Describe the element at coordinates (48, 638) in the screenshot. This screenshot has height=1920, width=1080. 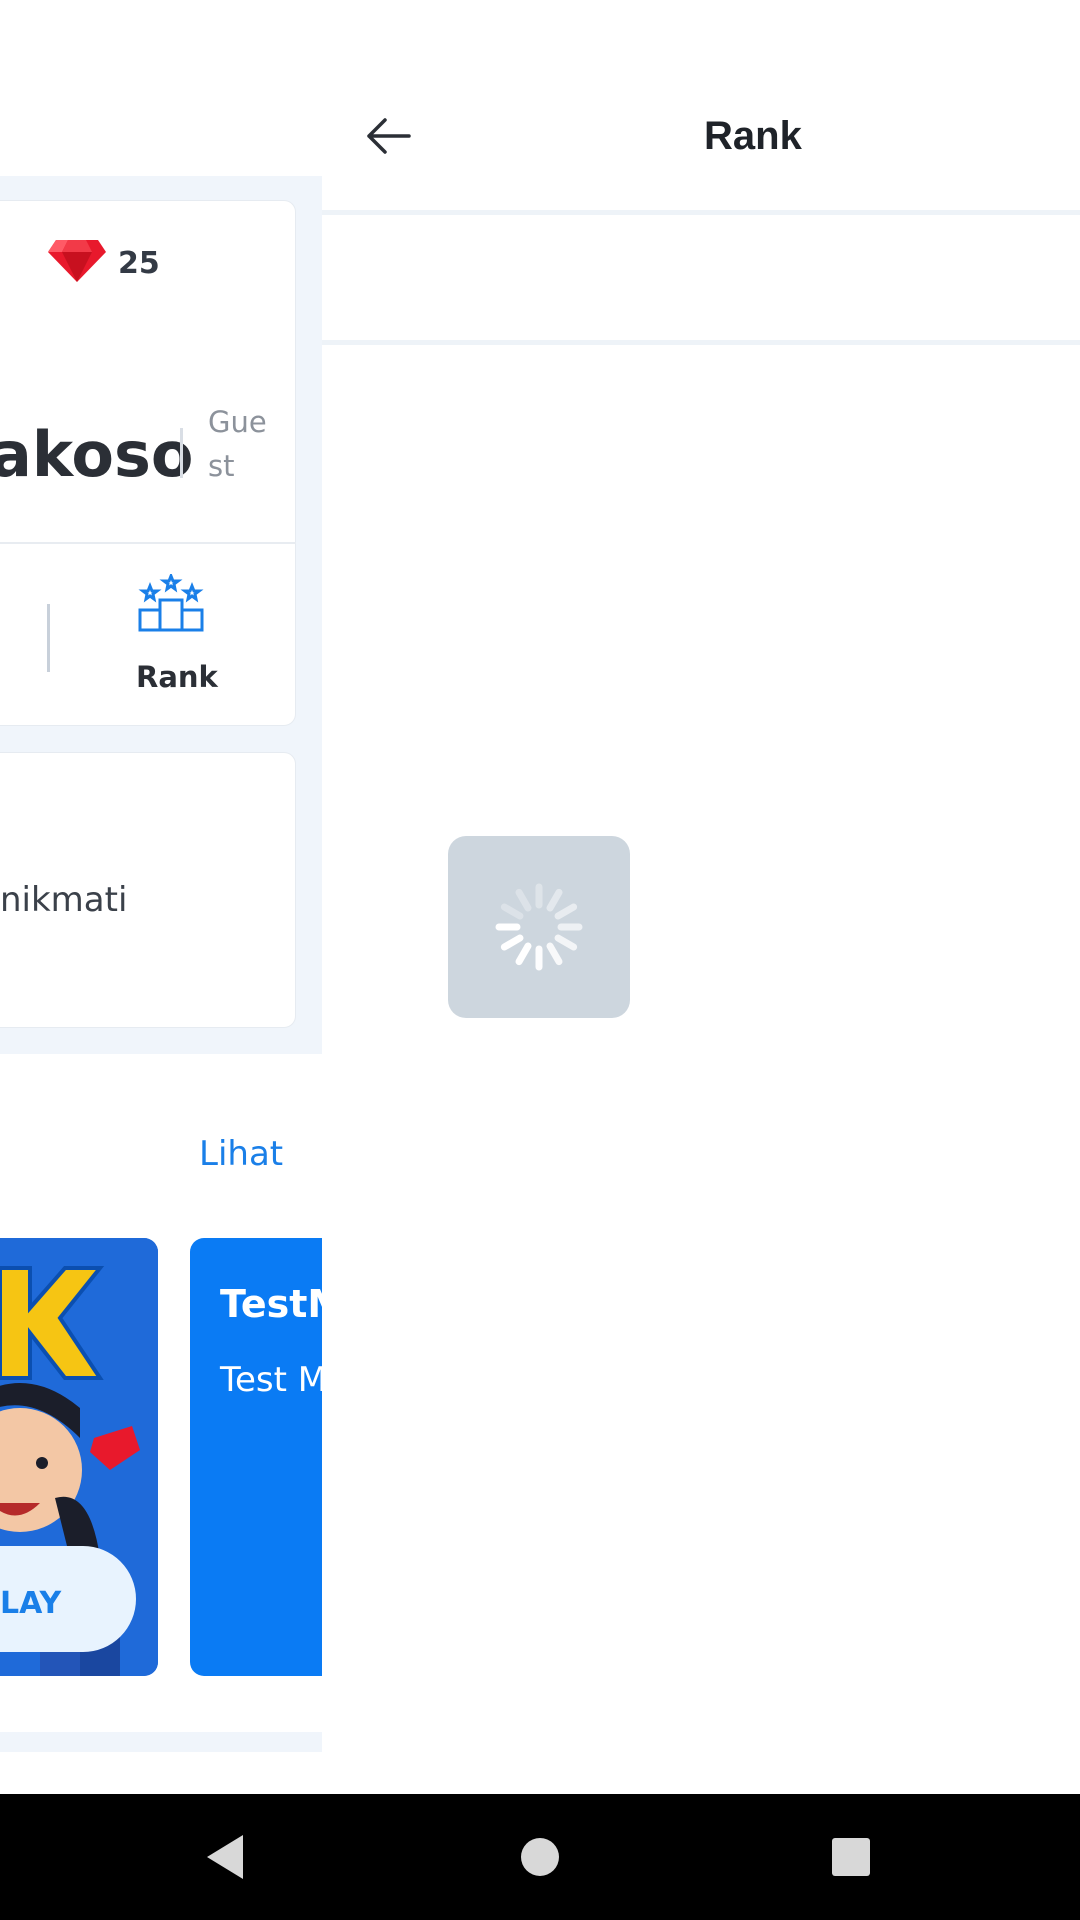
I see `vertical-divider` at that location.